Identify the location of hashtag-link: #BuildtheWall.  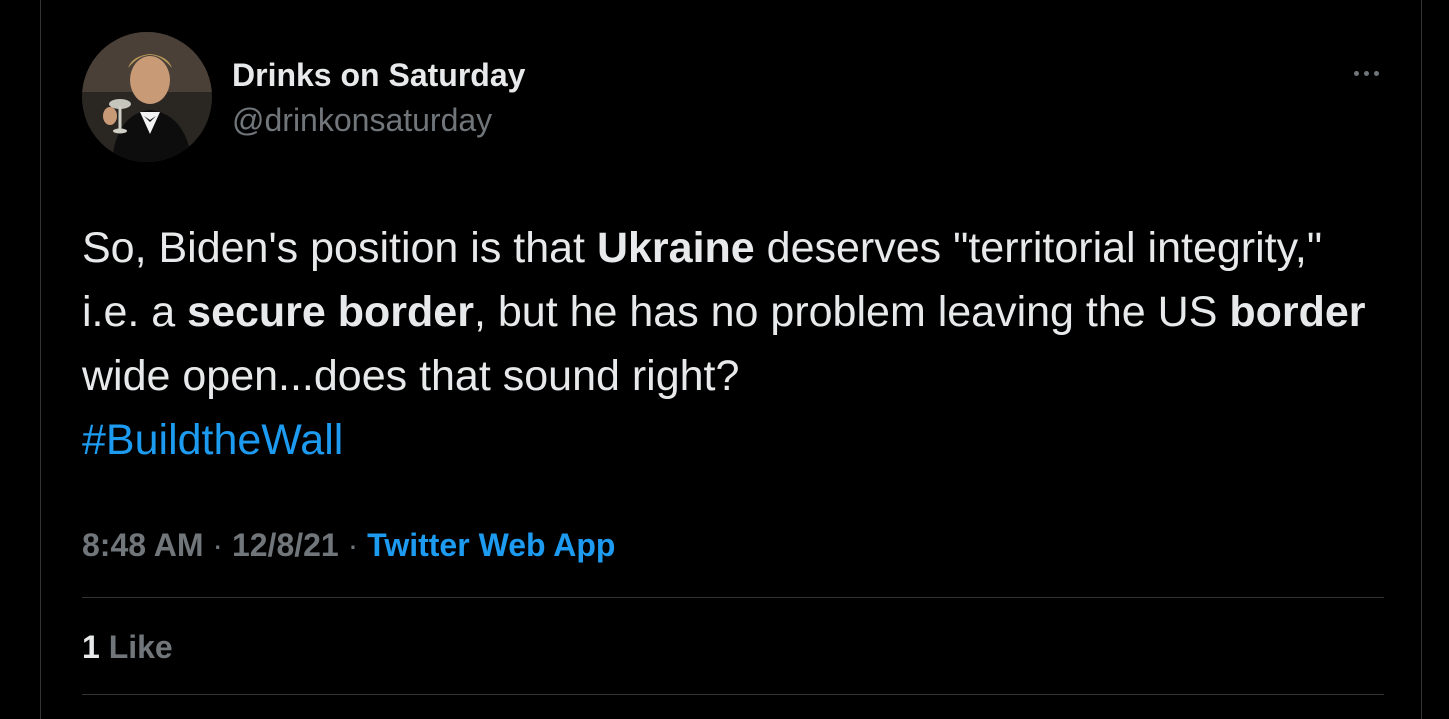
(212, 440).